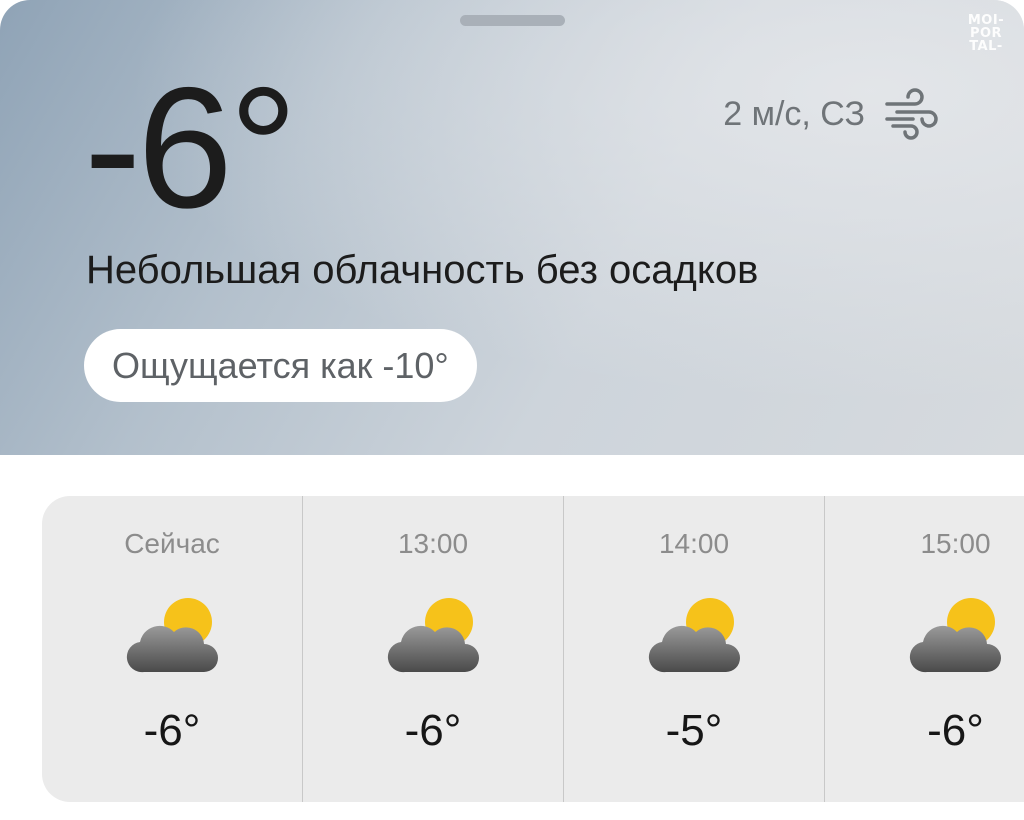 This screenshot has width=1024, height=820. I want to click on feels-like-text: Ощущается как -10°, so click(280, 365).